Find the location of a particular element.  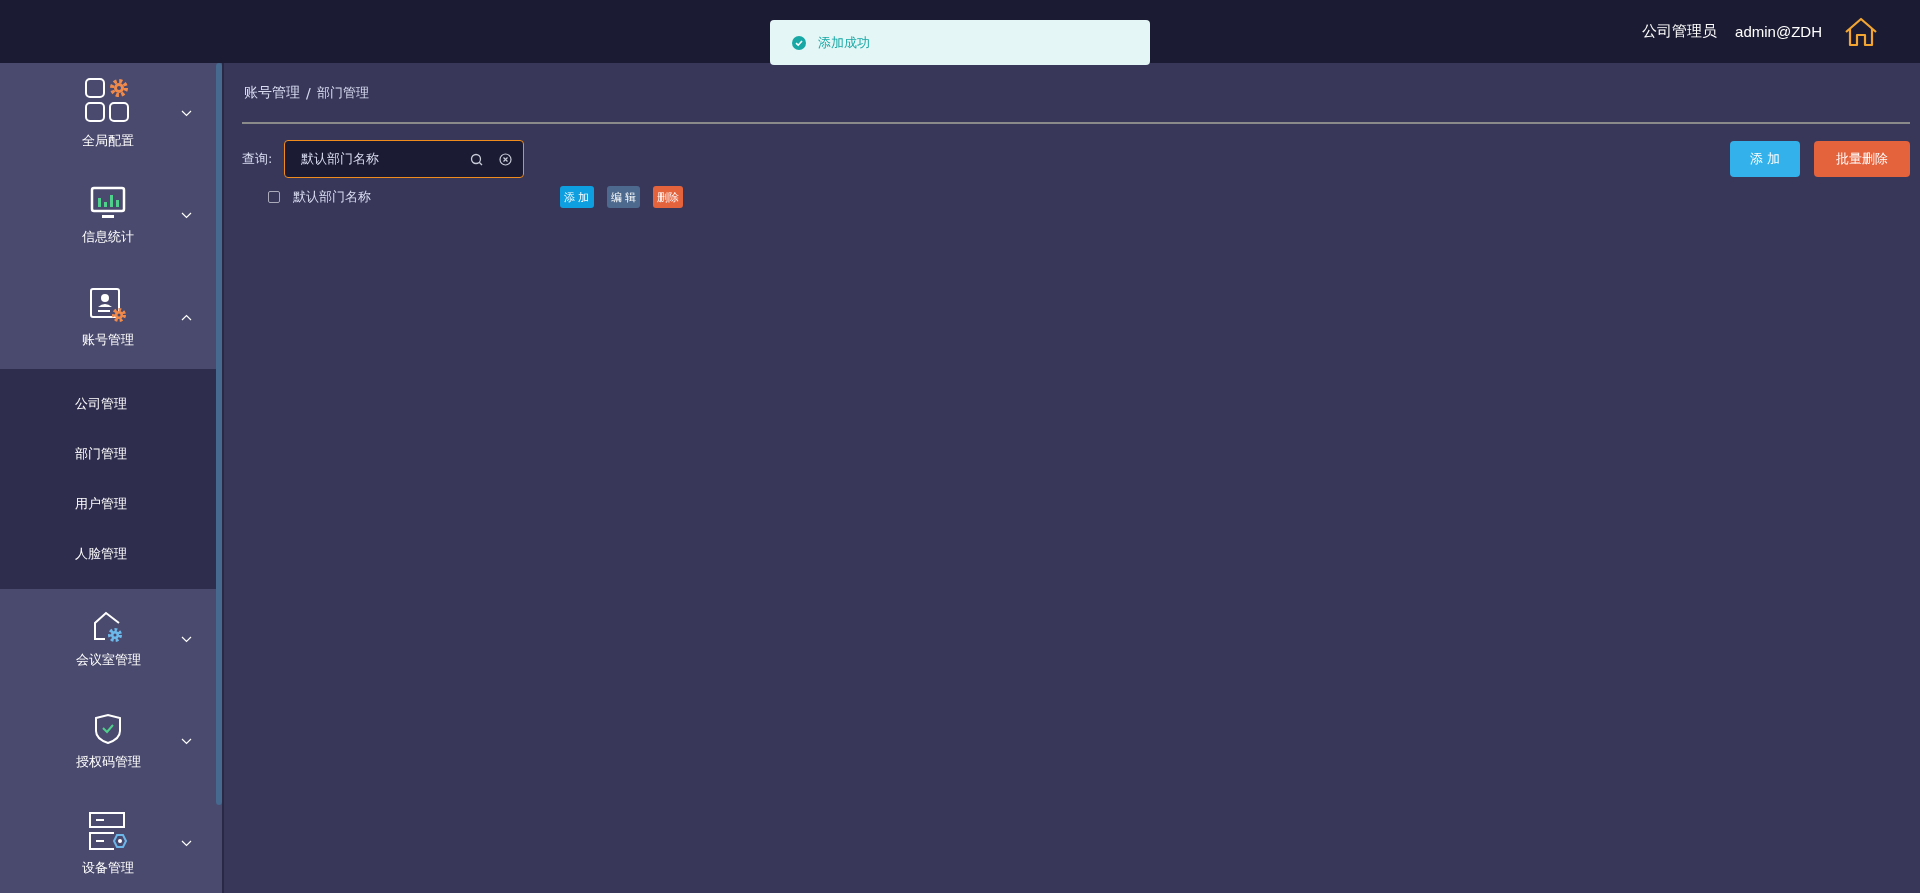

submenu-item: 人脸管理 is located at coordinates (101, 554).